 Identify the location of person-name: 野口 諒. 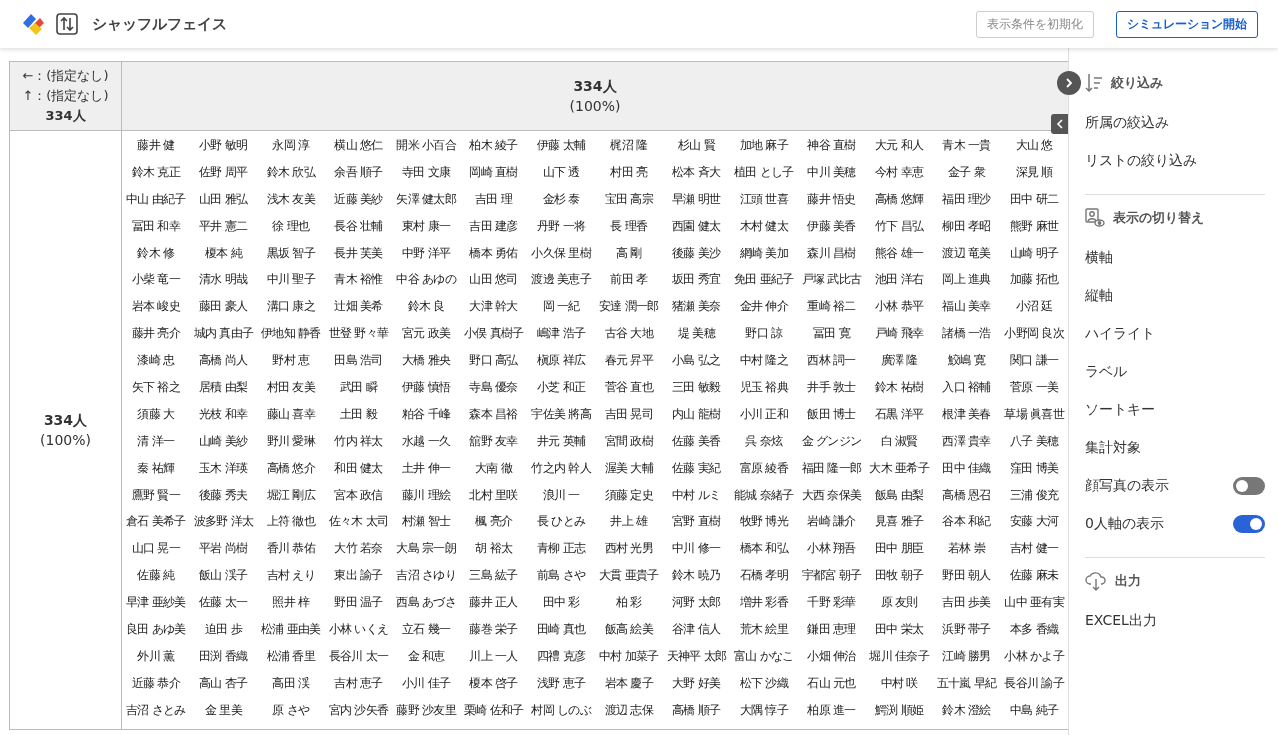
(764, 333).